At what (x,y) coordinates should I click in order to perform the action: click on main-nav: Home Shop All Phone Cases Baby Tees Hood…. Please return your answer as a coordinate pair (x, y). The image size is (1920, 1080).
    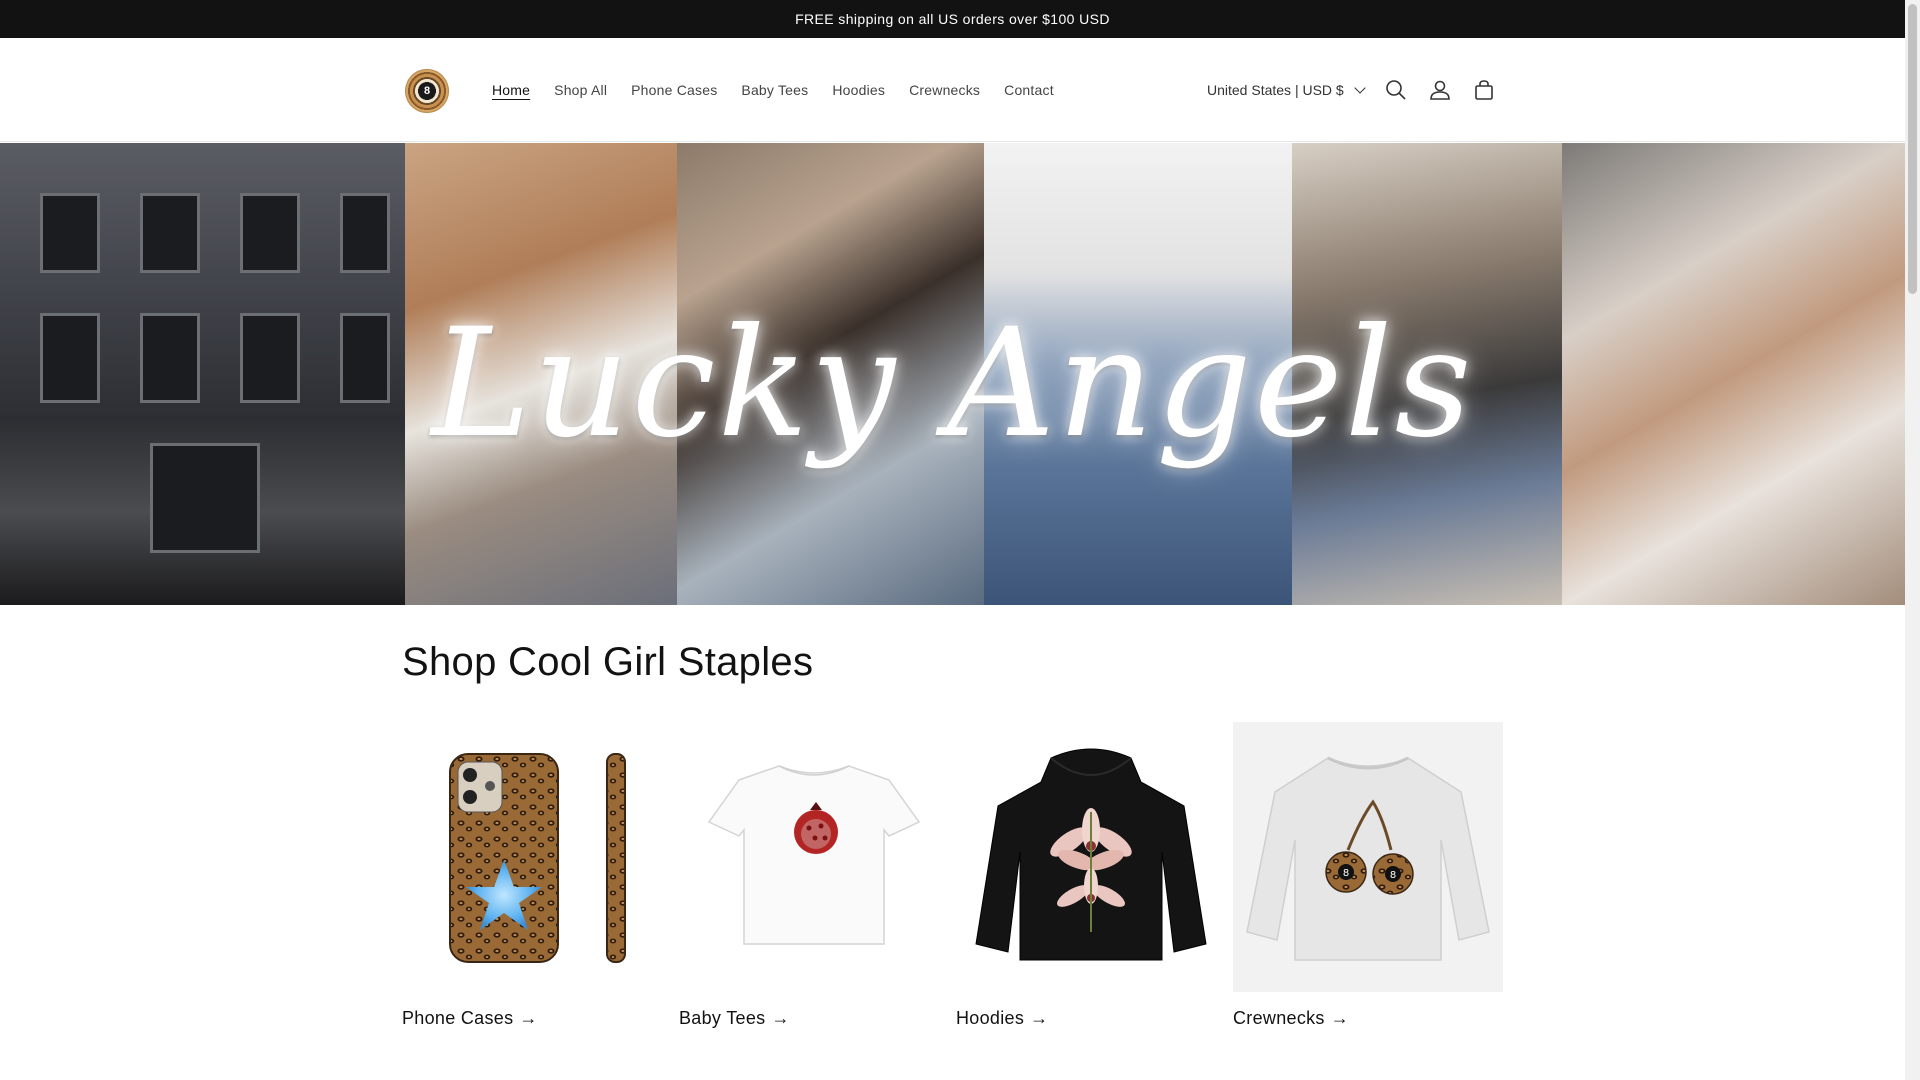
    Looking at the image, I should click on (773, 90).